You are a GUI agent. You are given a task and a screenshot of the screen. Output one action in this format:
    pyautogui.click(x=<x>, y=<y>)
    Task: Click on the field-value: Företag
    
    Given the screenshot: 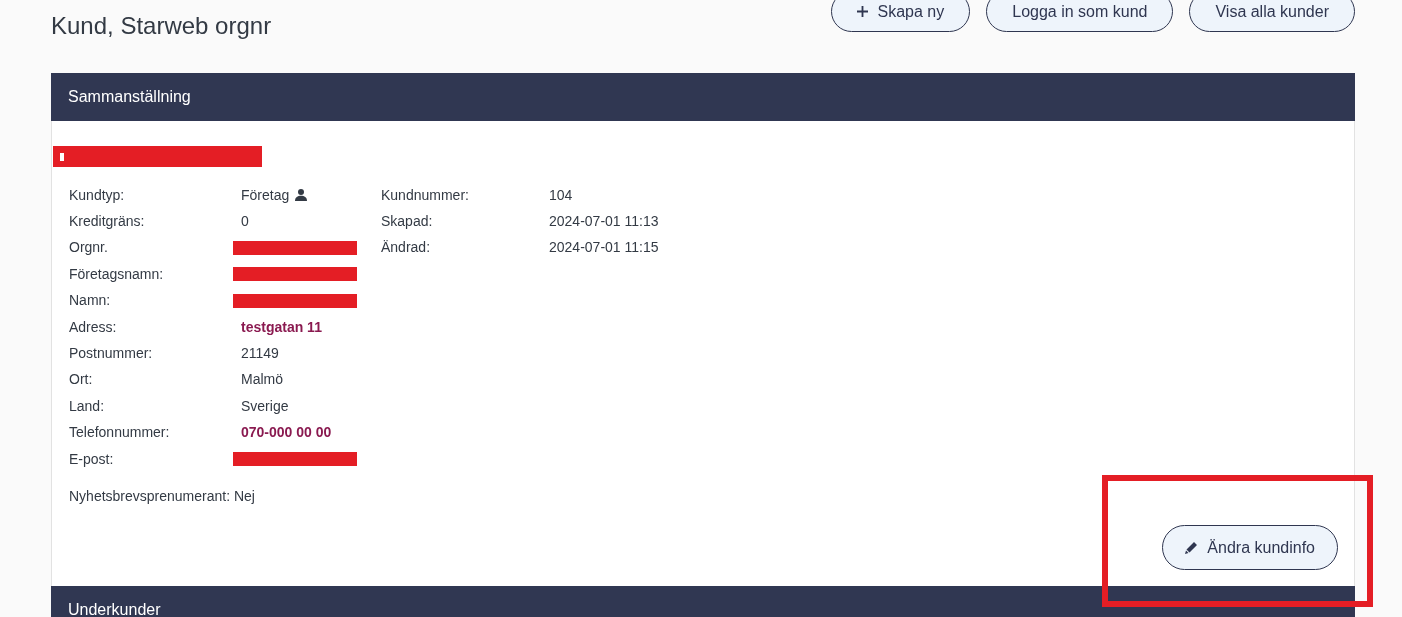 What is the action you would take?
    pyautogui.click(x=265, y=195)
    